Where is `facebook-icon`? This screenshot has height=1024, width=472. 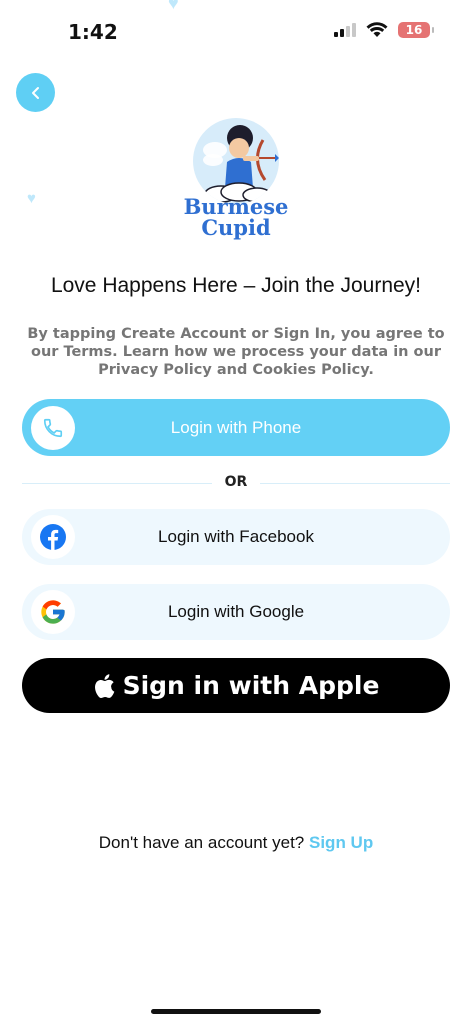 facebook-icon is located at coordinates (53, 537).